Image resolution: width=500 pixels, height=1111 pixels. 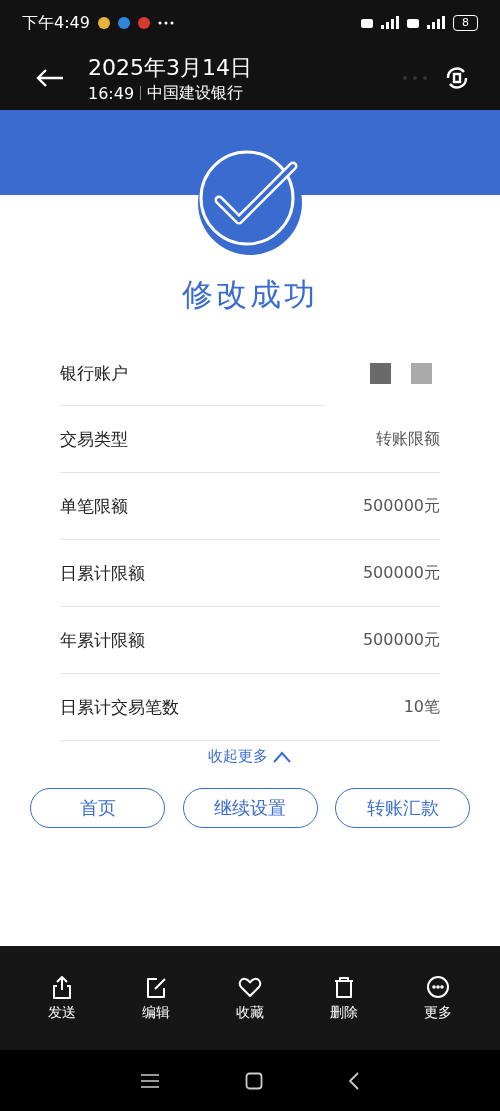 I want to click on toolbar-button: 更多, so click(x=438, y=998).